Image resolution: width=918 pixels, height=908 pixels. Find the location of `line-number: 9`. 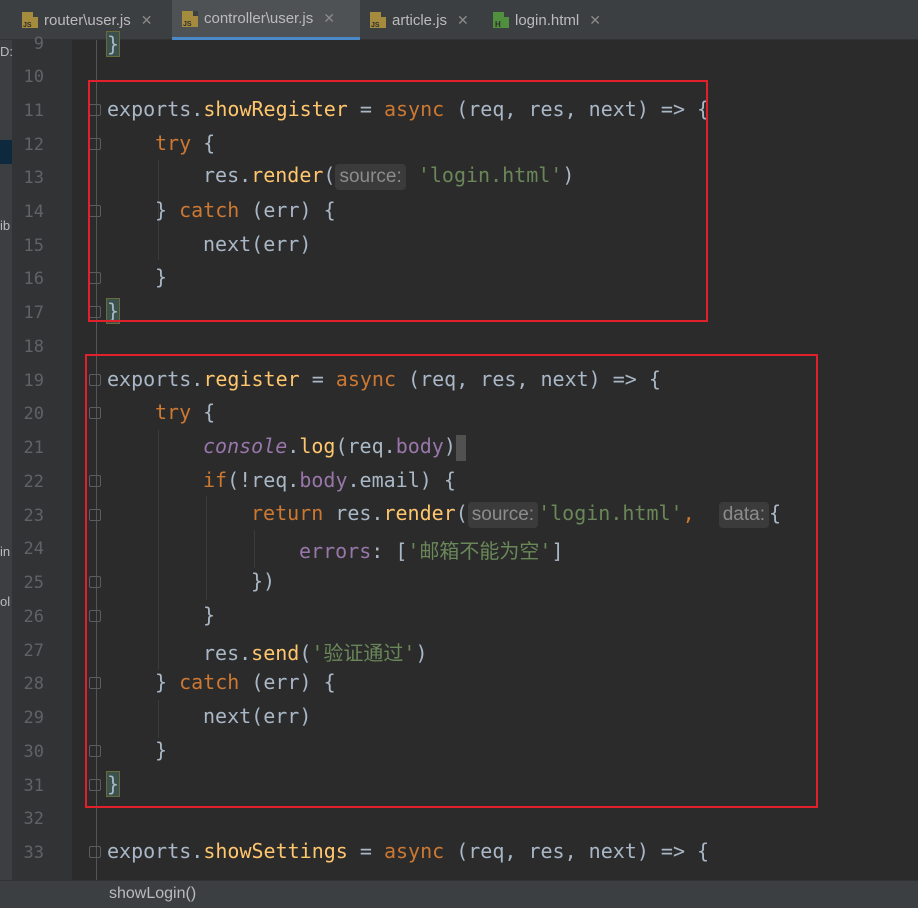

line-number: 9 is located at coordinates (38, 44).